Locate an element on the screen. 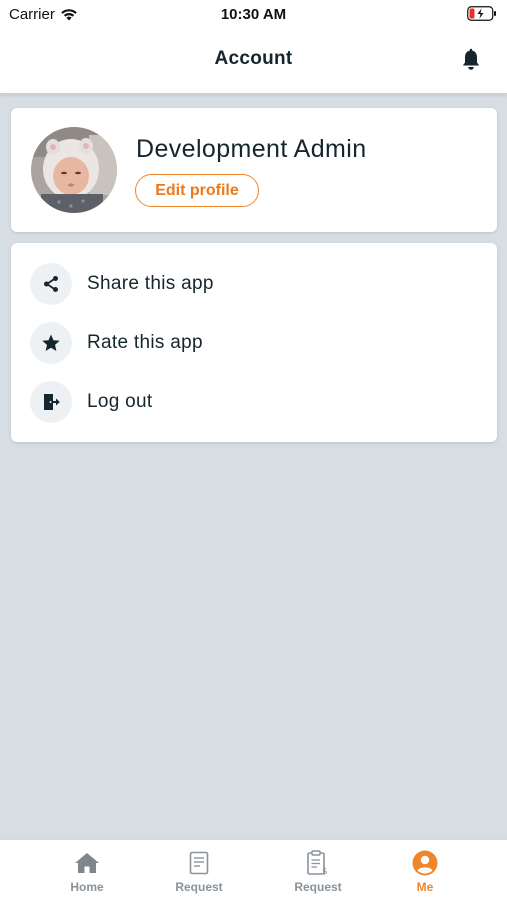 The height and width of the screenshot is (900, 507). home-icon is located at coordinates (87, 863).